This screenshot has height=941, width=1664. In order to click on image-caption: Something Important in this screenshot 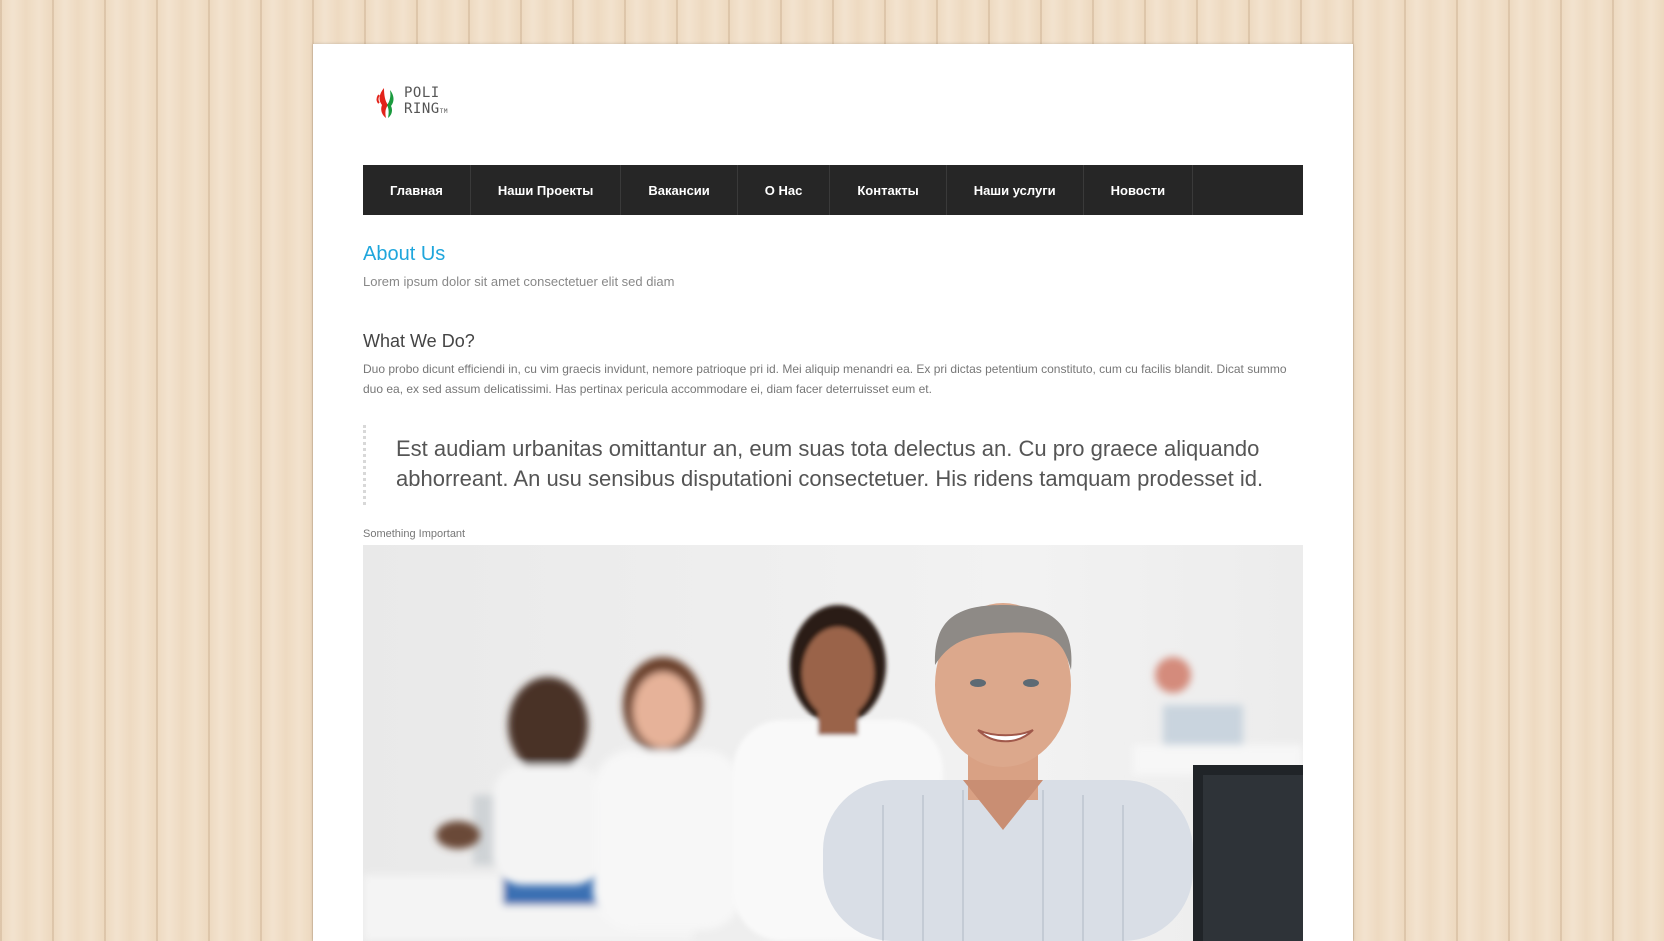, I will do `click(414, 534)`.